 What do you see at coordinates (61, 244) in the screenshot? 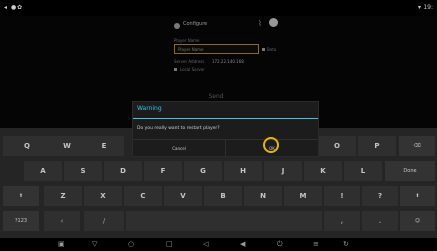
I see `screenshot-icon: ▣` at bounding box center [61, 244].